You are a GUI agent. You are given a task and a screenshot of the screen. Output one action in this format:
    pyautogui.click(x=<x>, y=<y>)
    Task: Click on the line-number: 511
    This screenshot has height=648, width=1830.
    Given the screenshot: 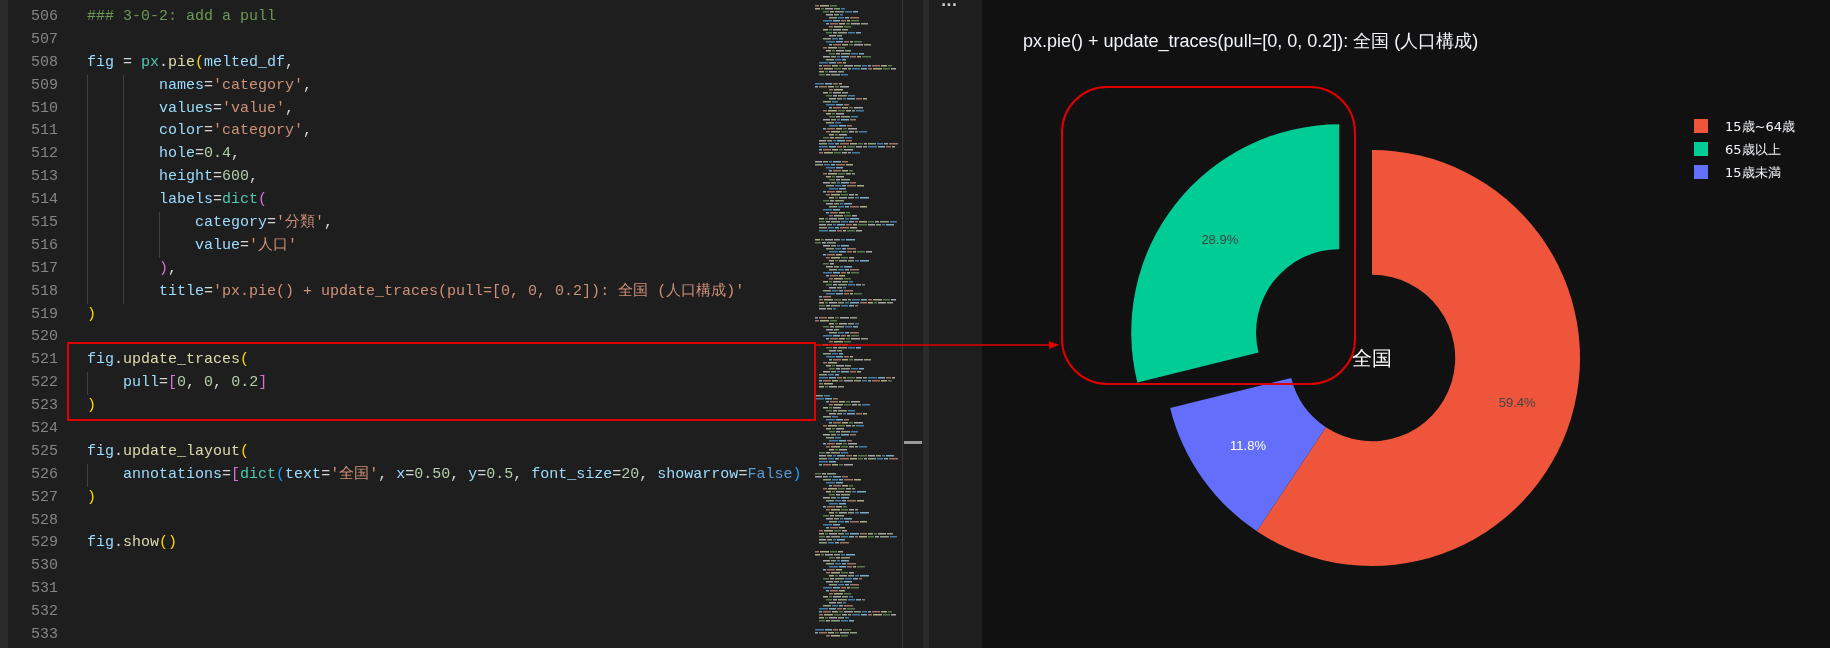 What is the action you would take?
    pyautogui.click(x=44, y=131)
    